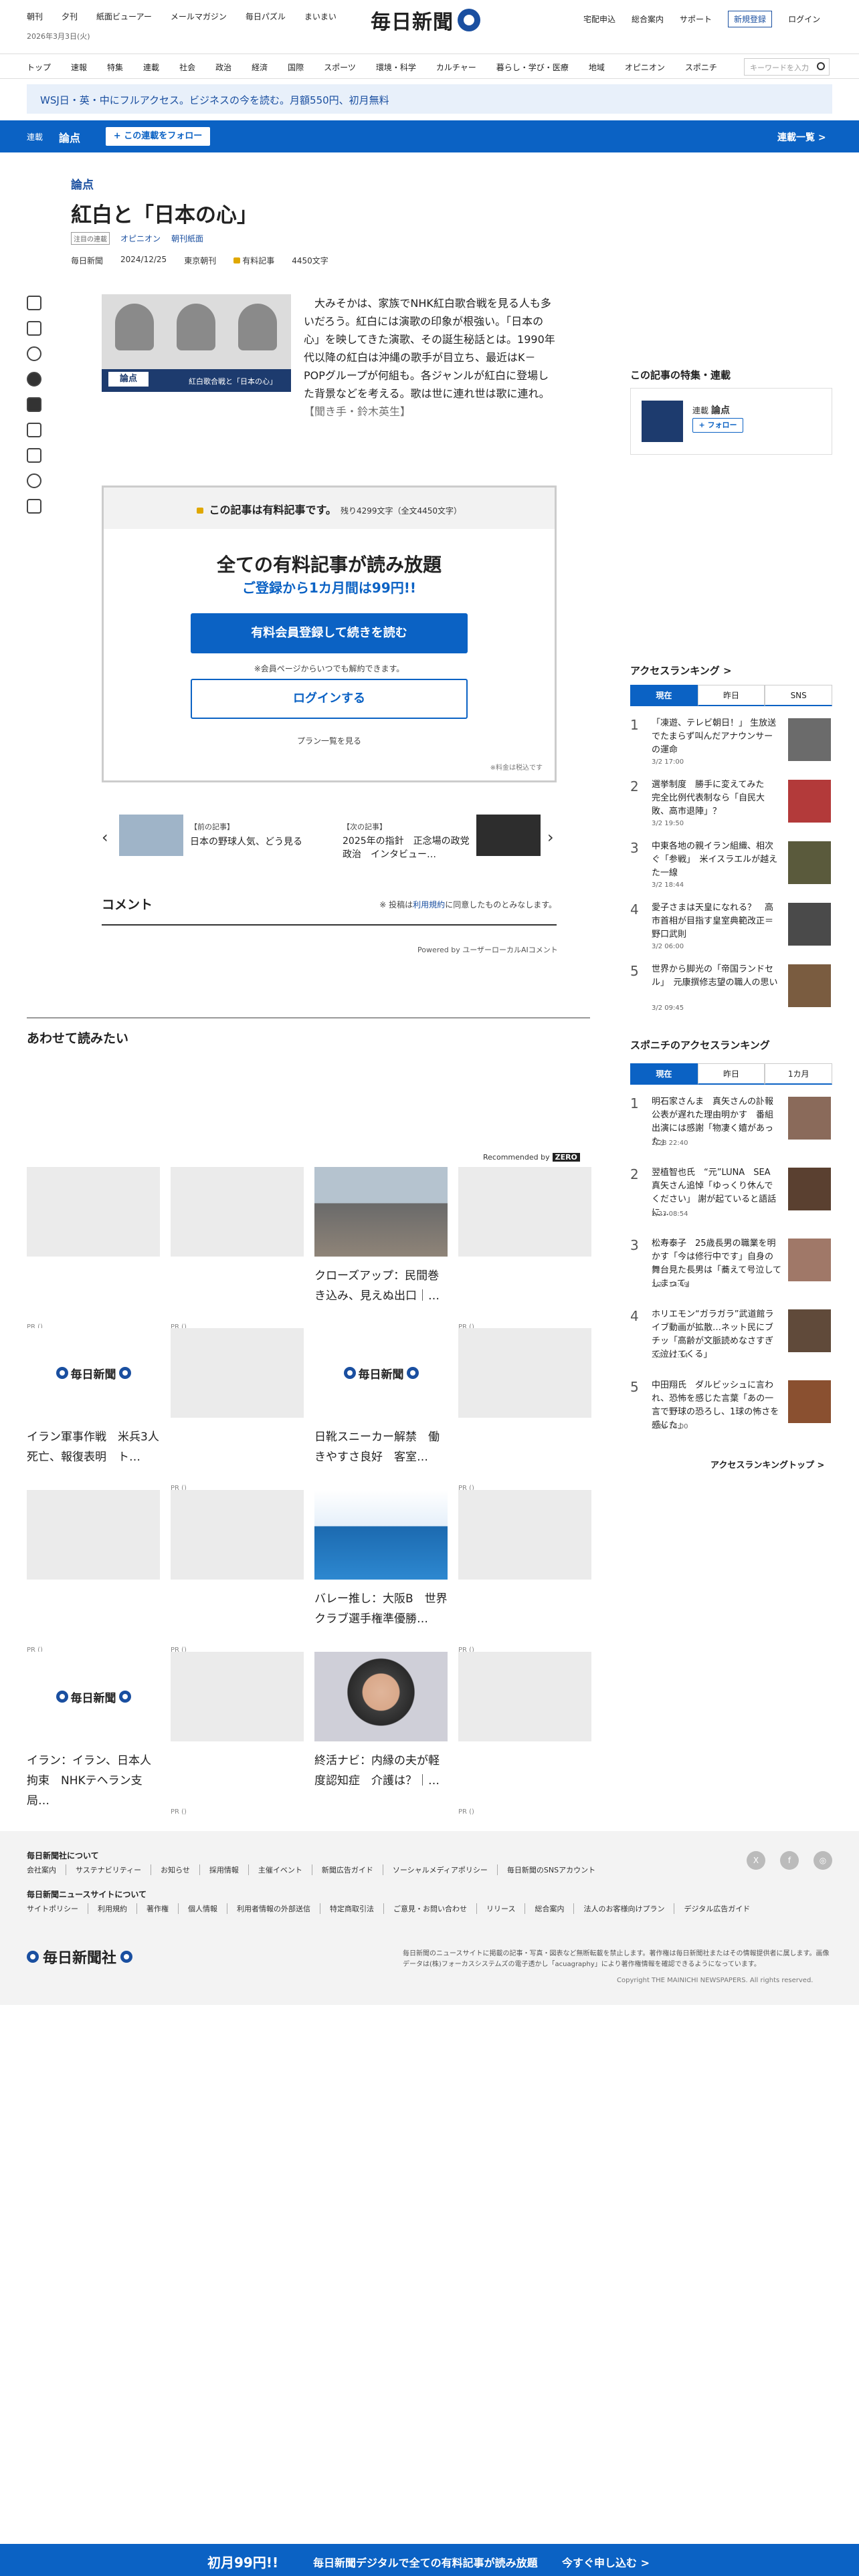 This screenshot has width=859, height=2576. What do you see at coordinates (82, 184) in the screenshot?
I see `article-kicker: 論点` at bounding box center [82, 184].